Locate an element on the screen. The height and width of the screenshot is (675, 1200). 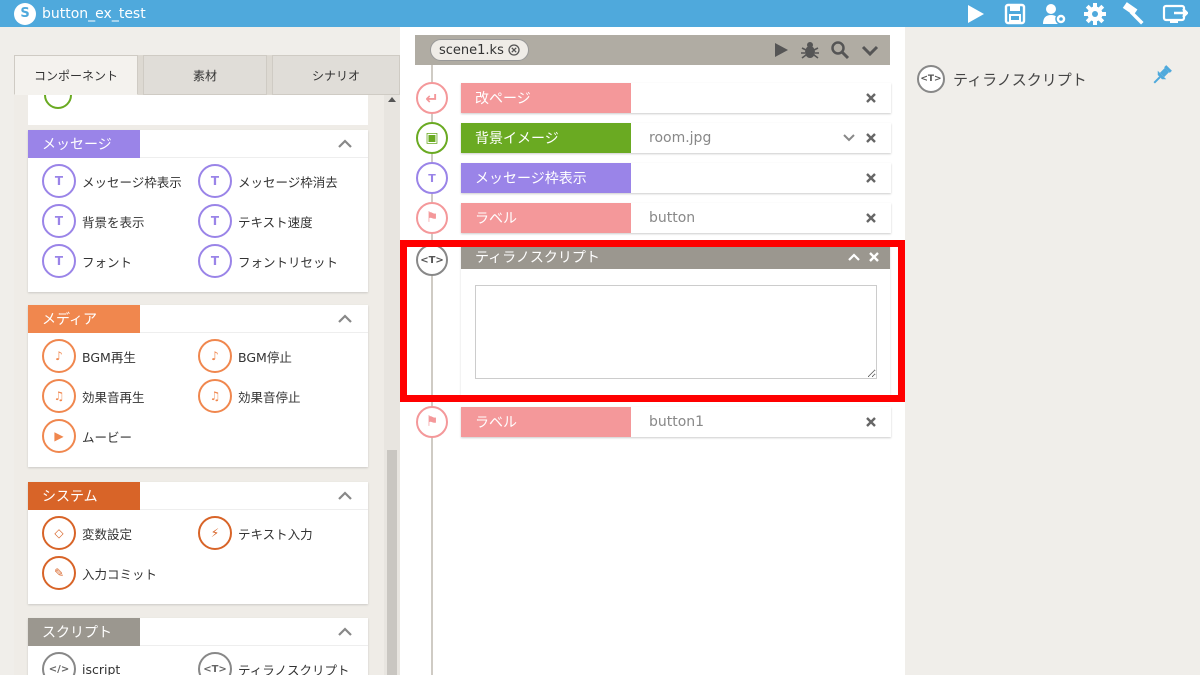
component-se-stop: ♫ 効果音停止 is located at coordinates (249, 396).